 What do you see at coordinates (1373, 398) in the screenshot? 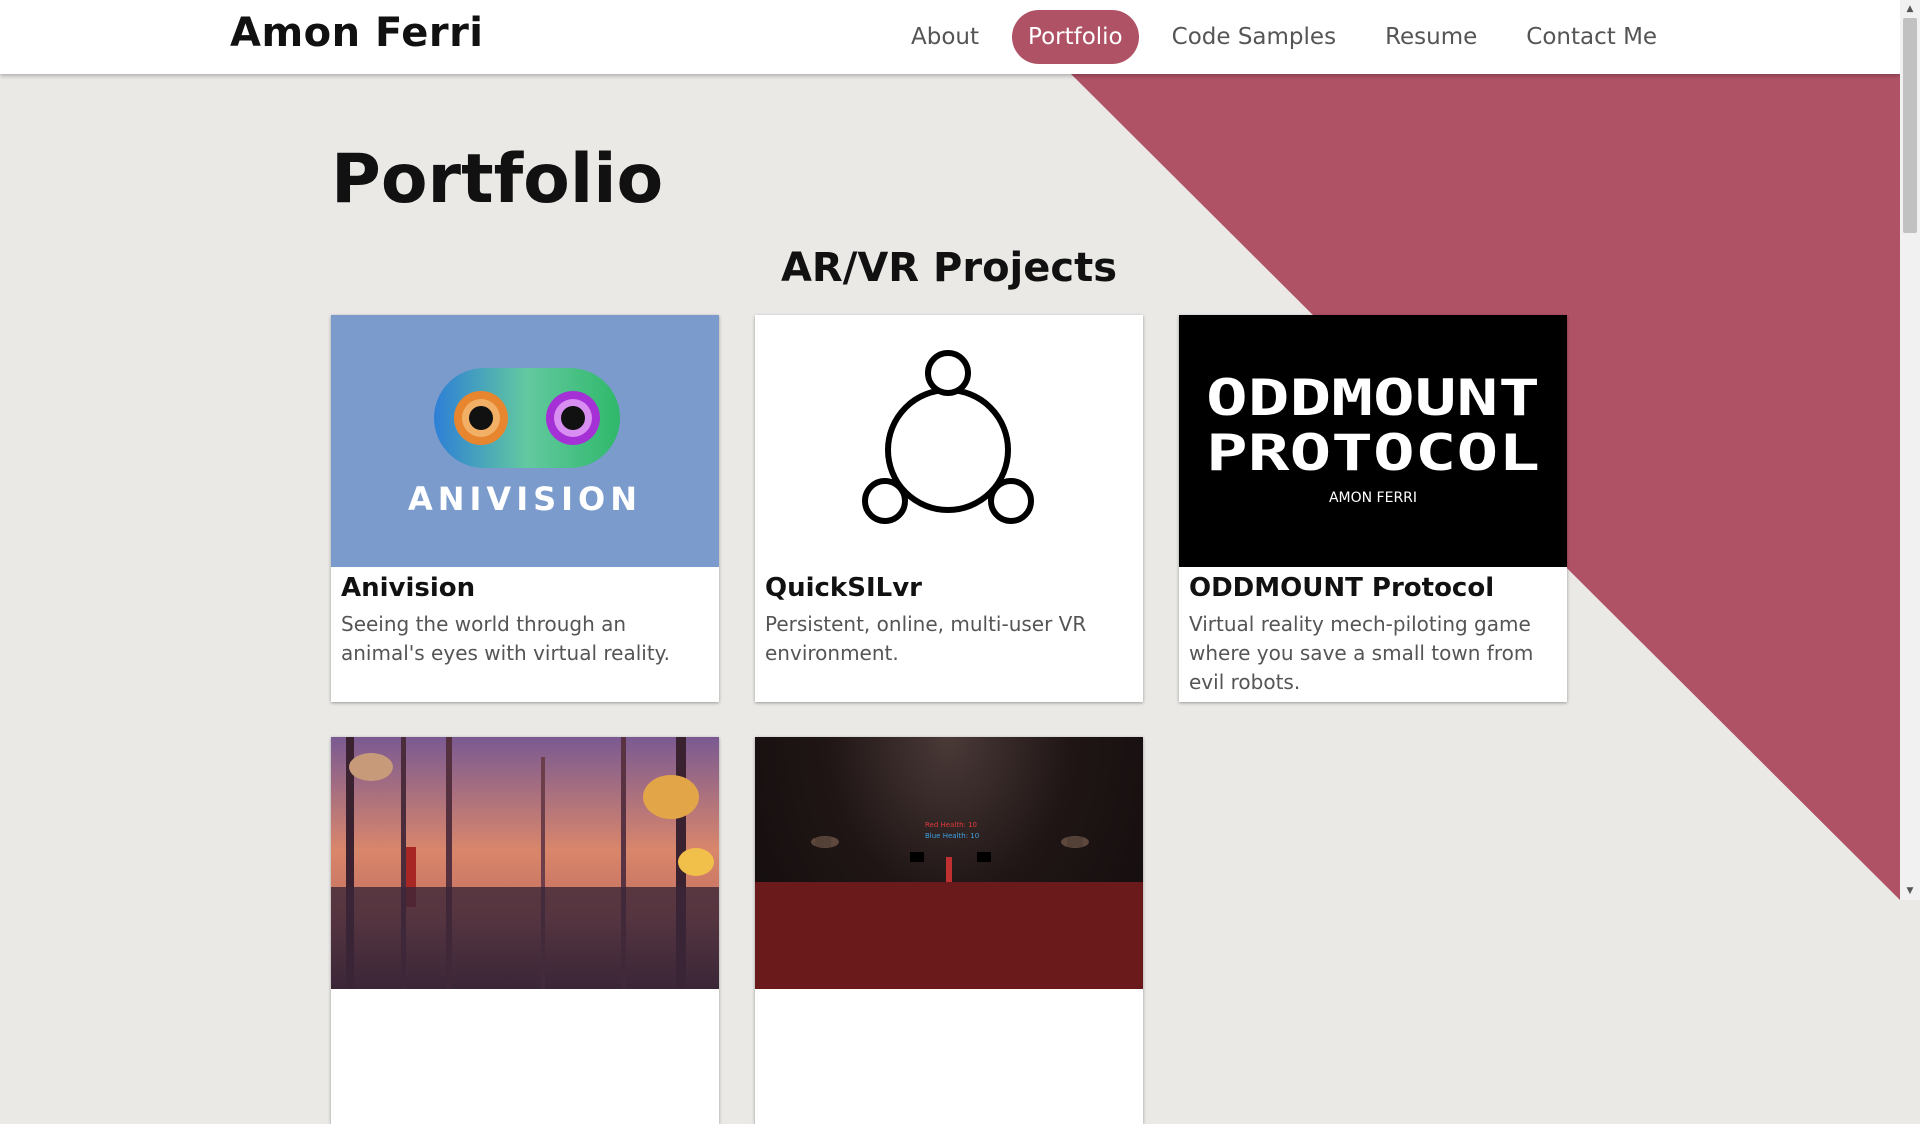
I see `oddmount-title-line-1: ODDMOUNT` at bounding box center [1373, 398].